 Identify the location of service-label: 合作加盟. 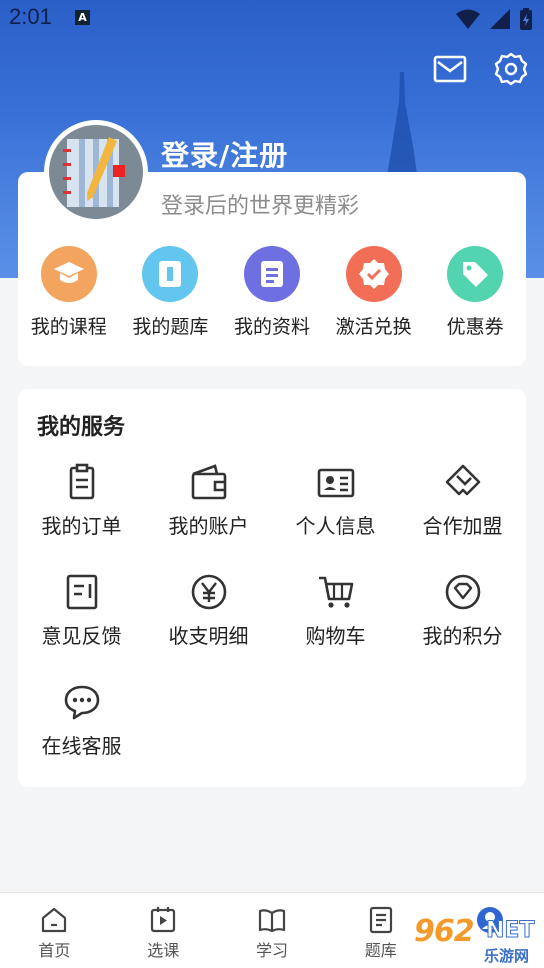
(462, 526).